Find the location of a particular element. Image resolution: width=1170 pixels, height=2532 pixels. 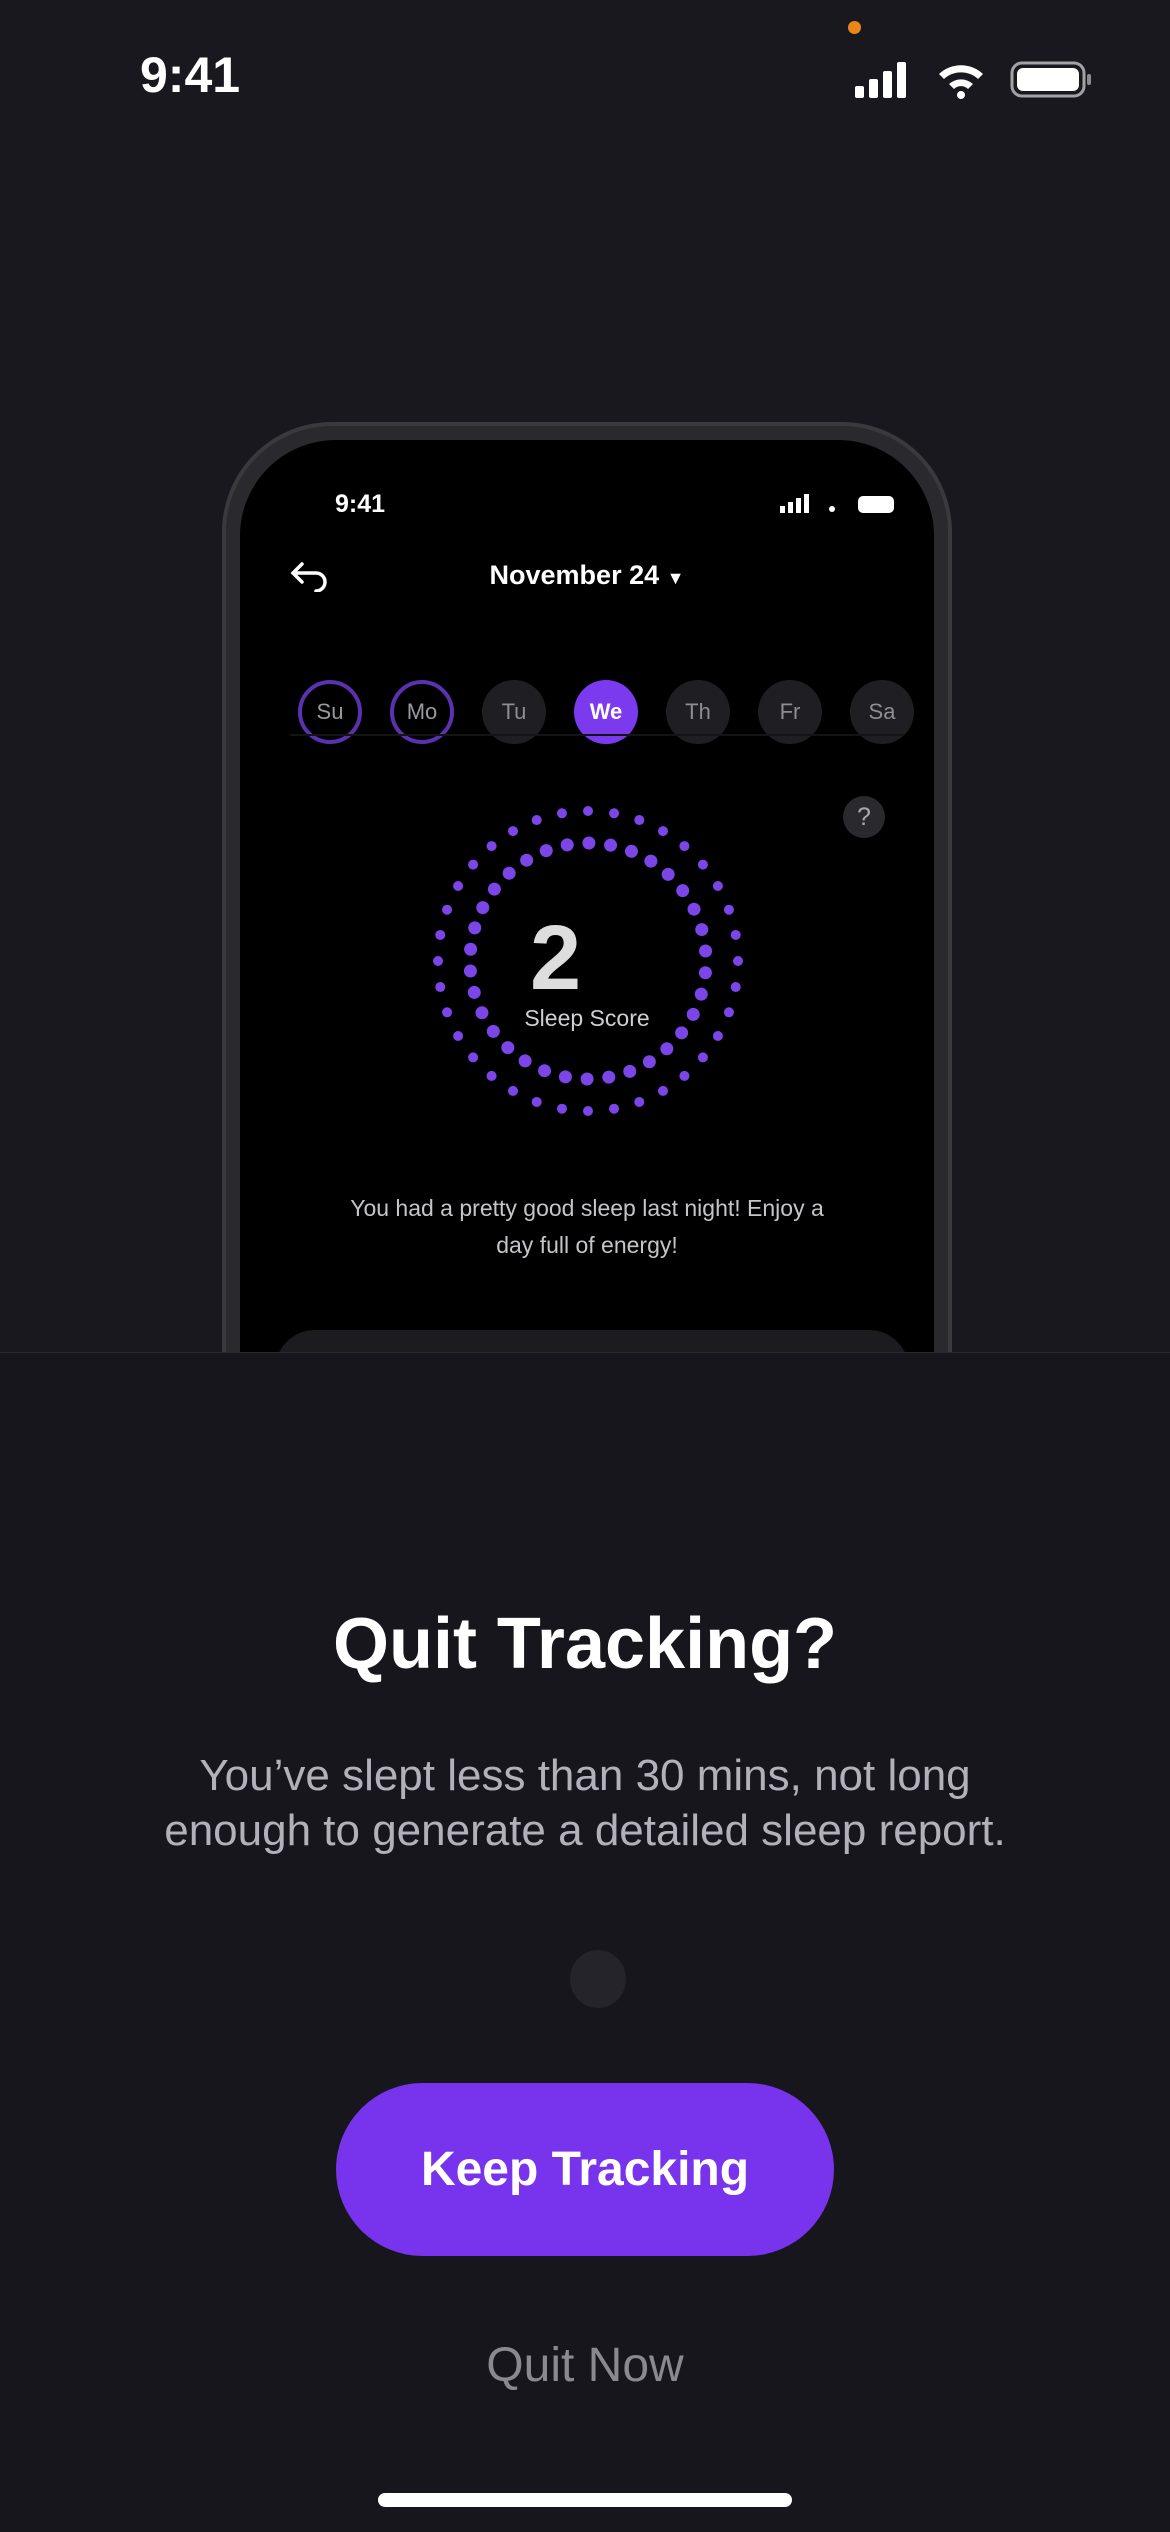

privacy-indicator-dot is located at coordinates (854, 27).